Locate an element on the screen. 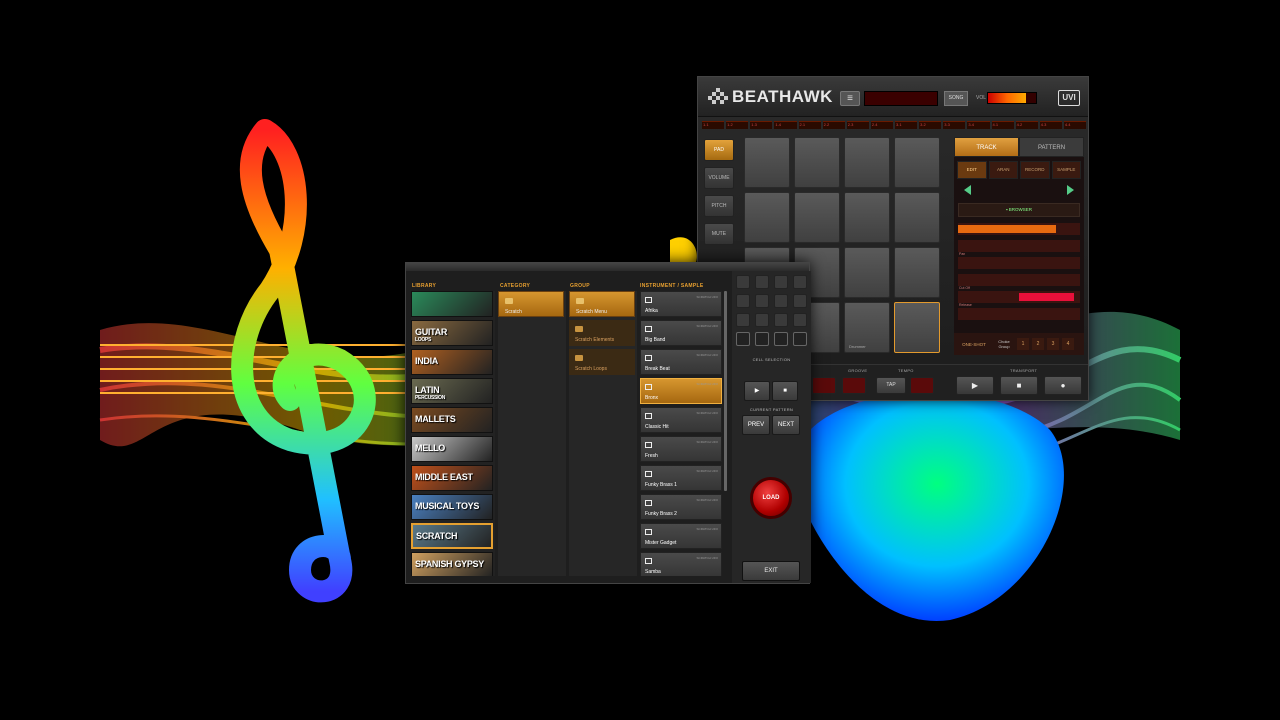  subtab-sample: SAMPLE is located at coordinates (1066, 170).